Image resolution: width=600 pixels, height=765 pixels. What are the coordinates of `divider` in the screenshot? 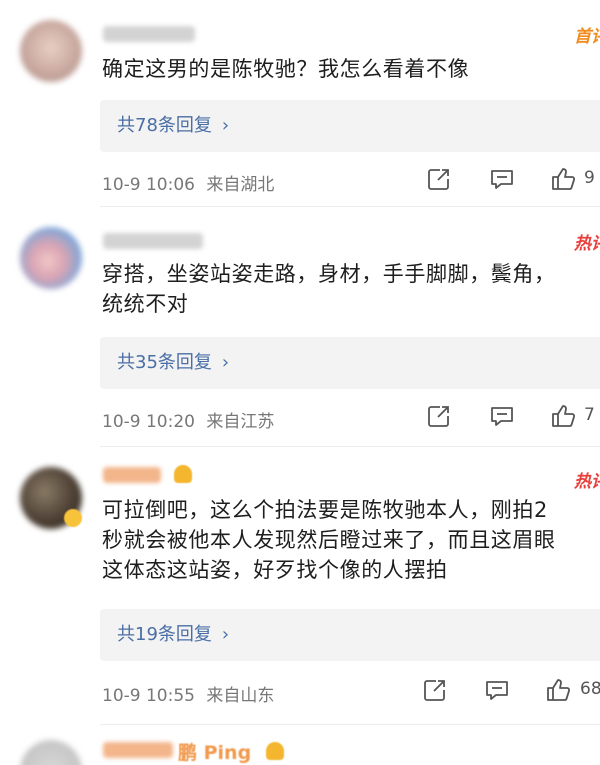 It's located at (350, 724).